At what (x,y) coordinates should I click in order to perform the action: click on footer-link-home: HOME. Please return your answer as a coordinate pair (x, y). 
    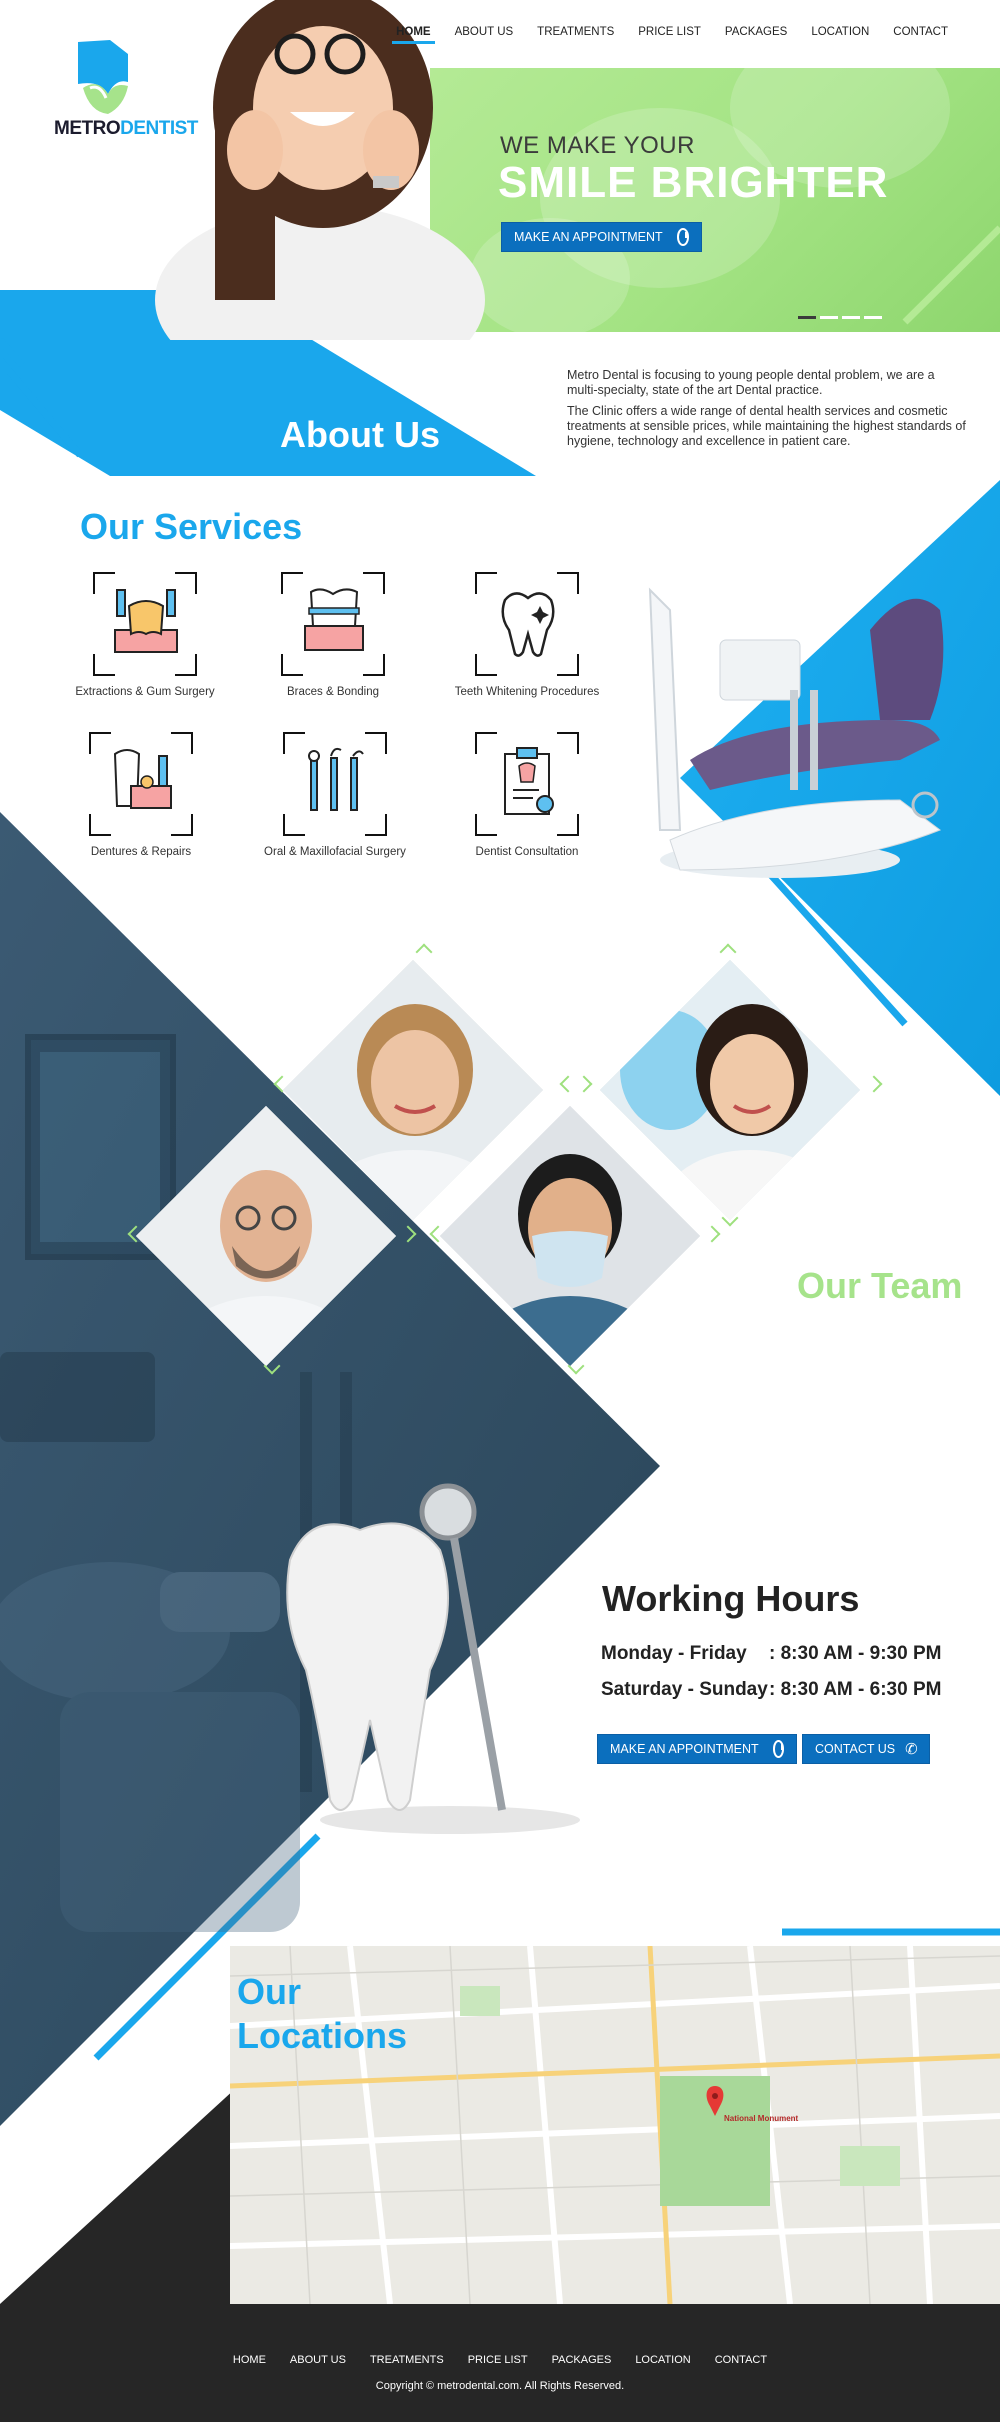
    Looking at the image, I should click on (249, 2360).